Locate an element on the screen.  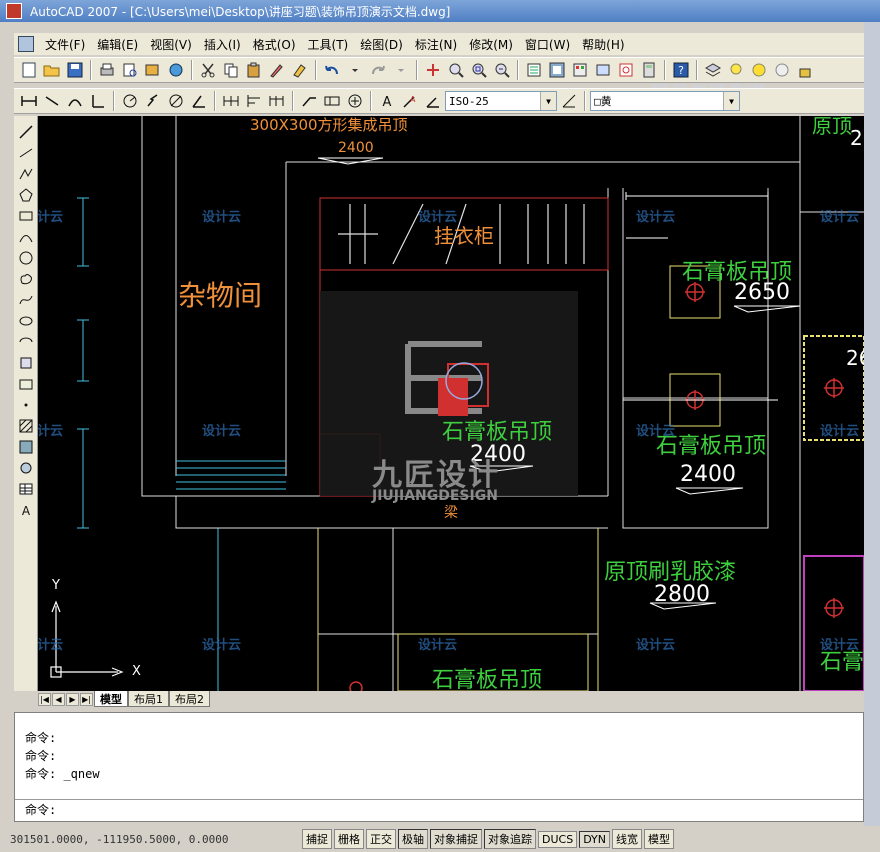
help-icon: ? is located at coordinates (681, 70).